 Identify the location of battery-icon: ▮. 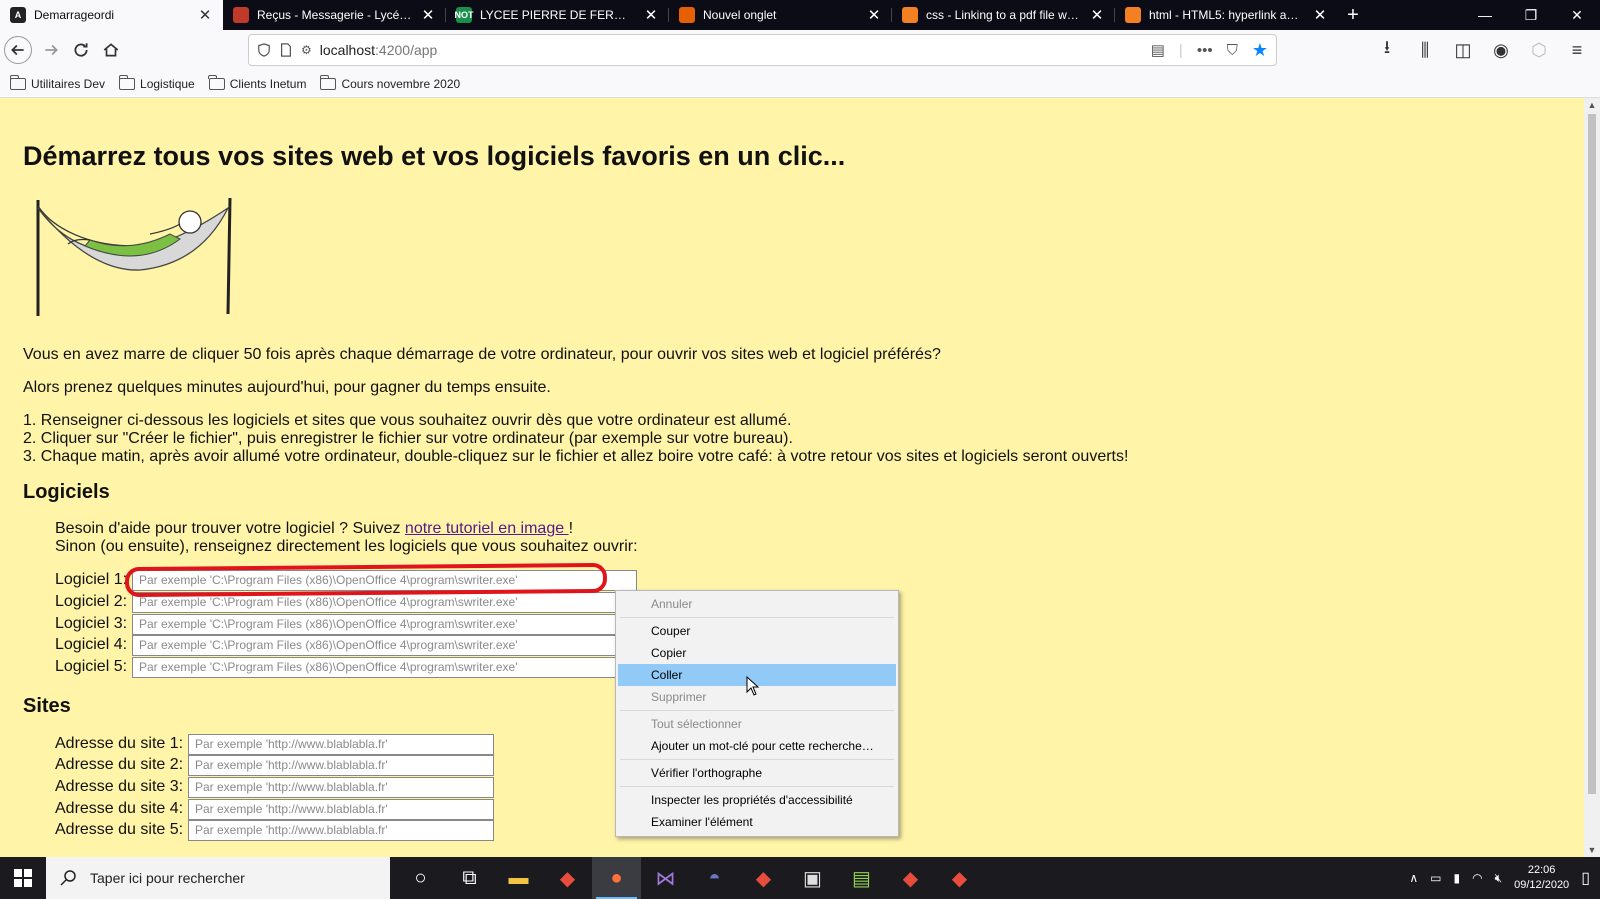
(1456, 878).